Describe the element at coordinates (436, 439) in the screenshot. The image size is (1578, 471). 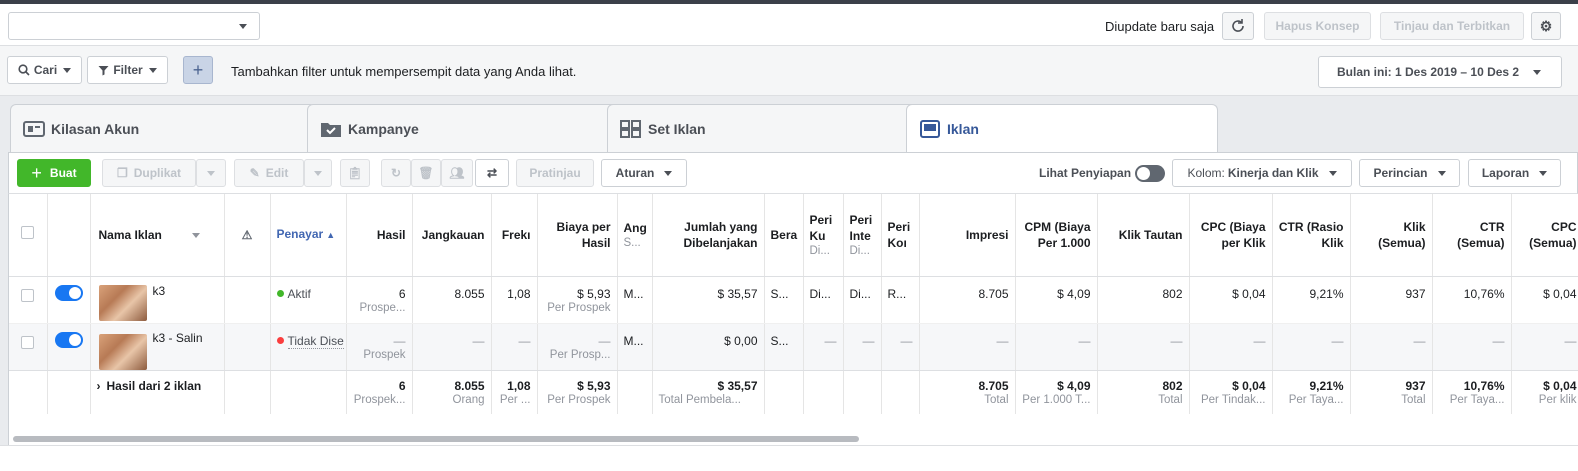
I see `horizontal-scrollbar` at that location.